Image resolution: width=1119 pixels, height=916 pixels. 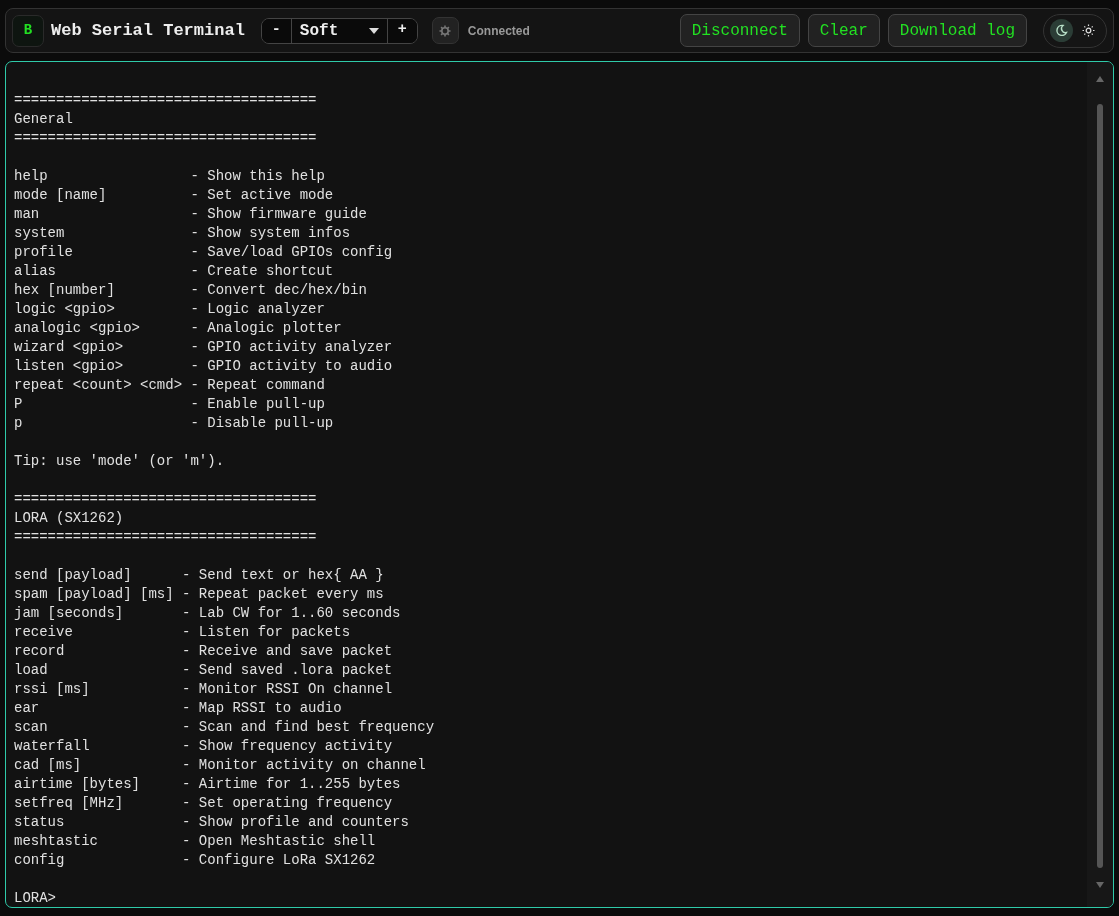 What do you see at coordinates (204, 347) in the screenshot?
I see `terminal-line: wizard <gpio> - GPIO activity analyzer` at bounding box center [204, 347].